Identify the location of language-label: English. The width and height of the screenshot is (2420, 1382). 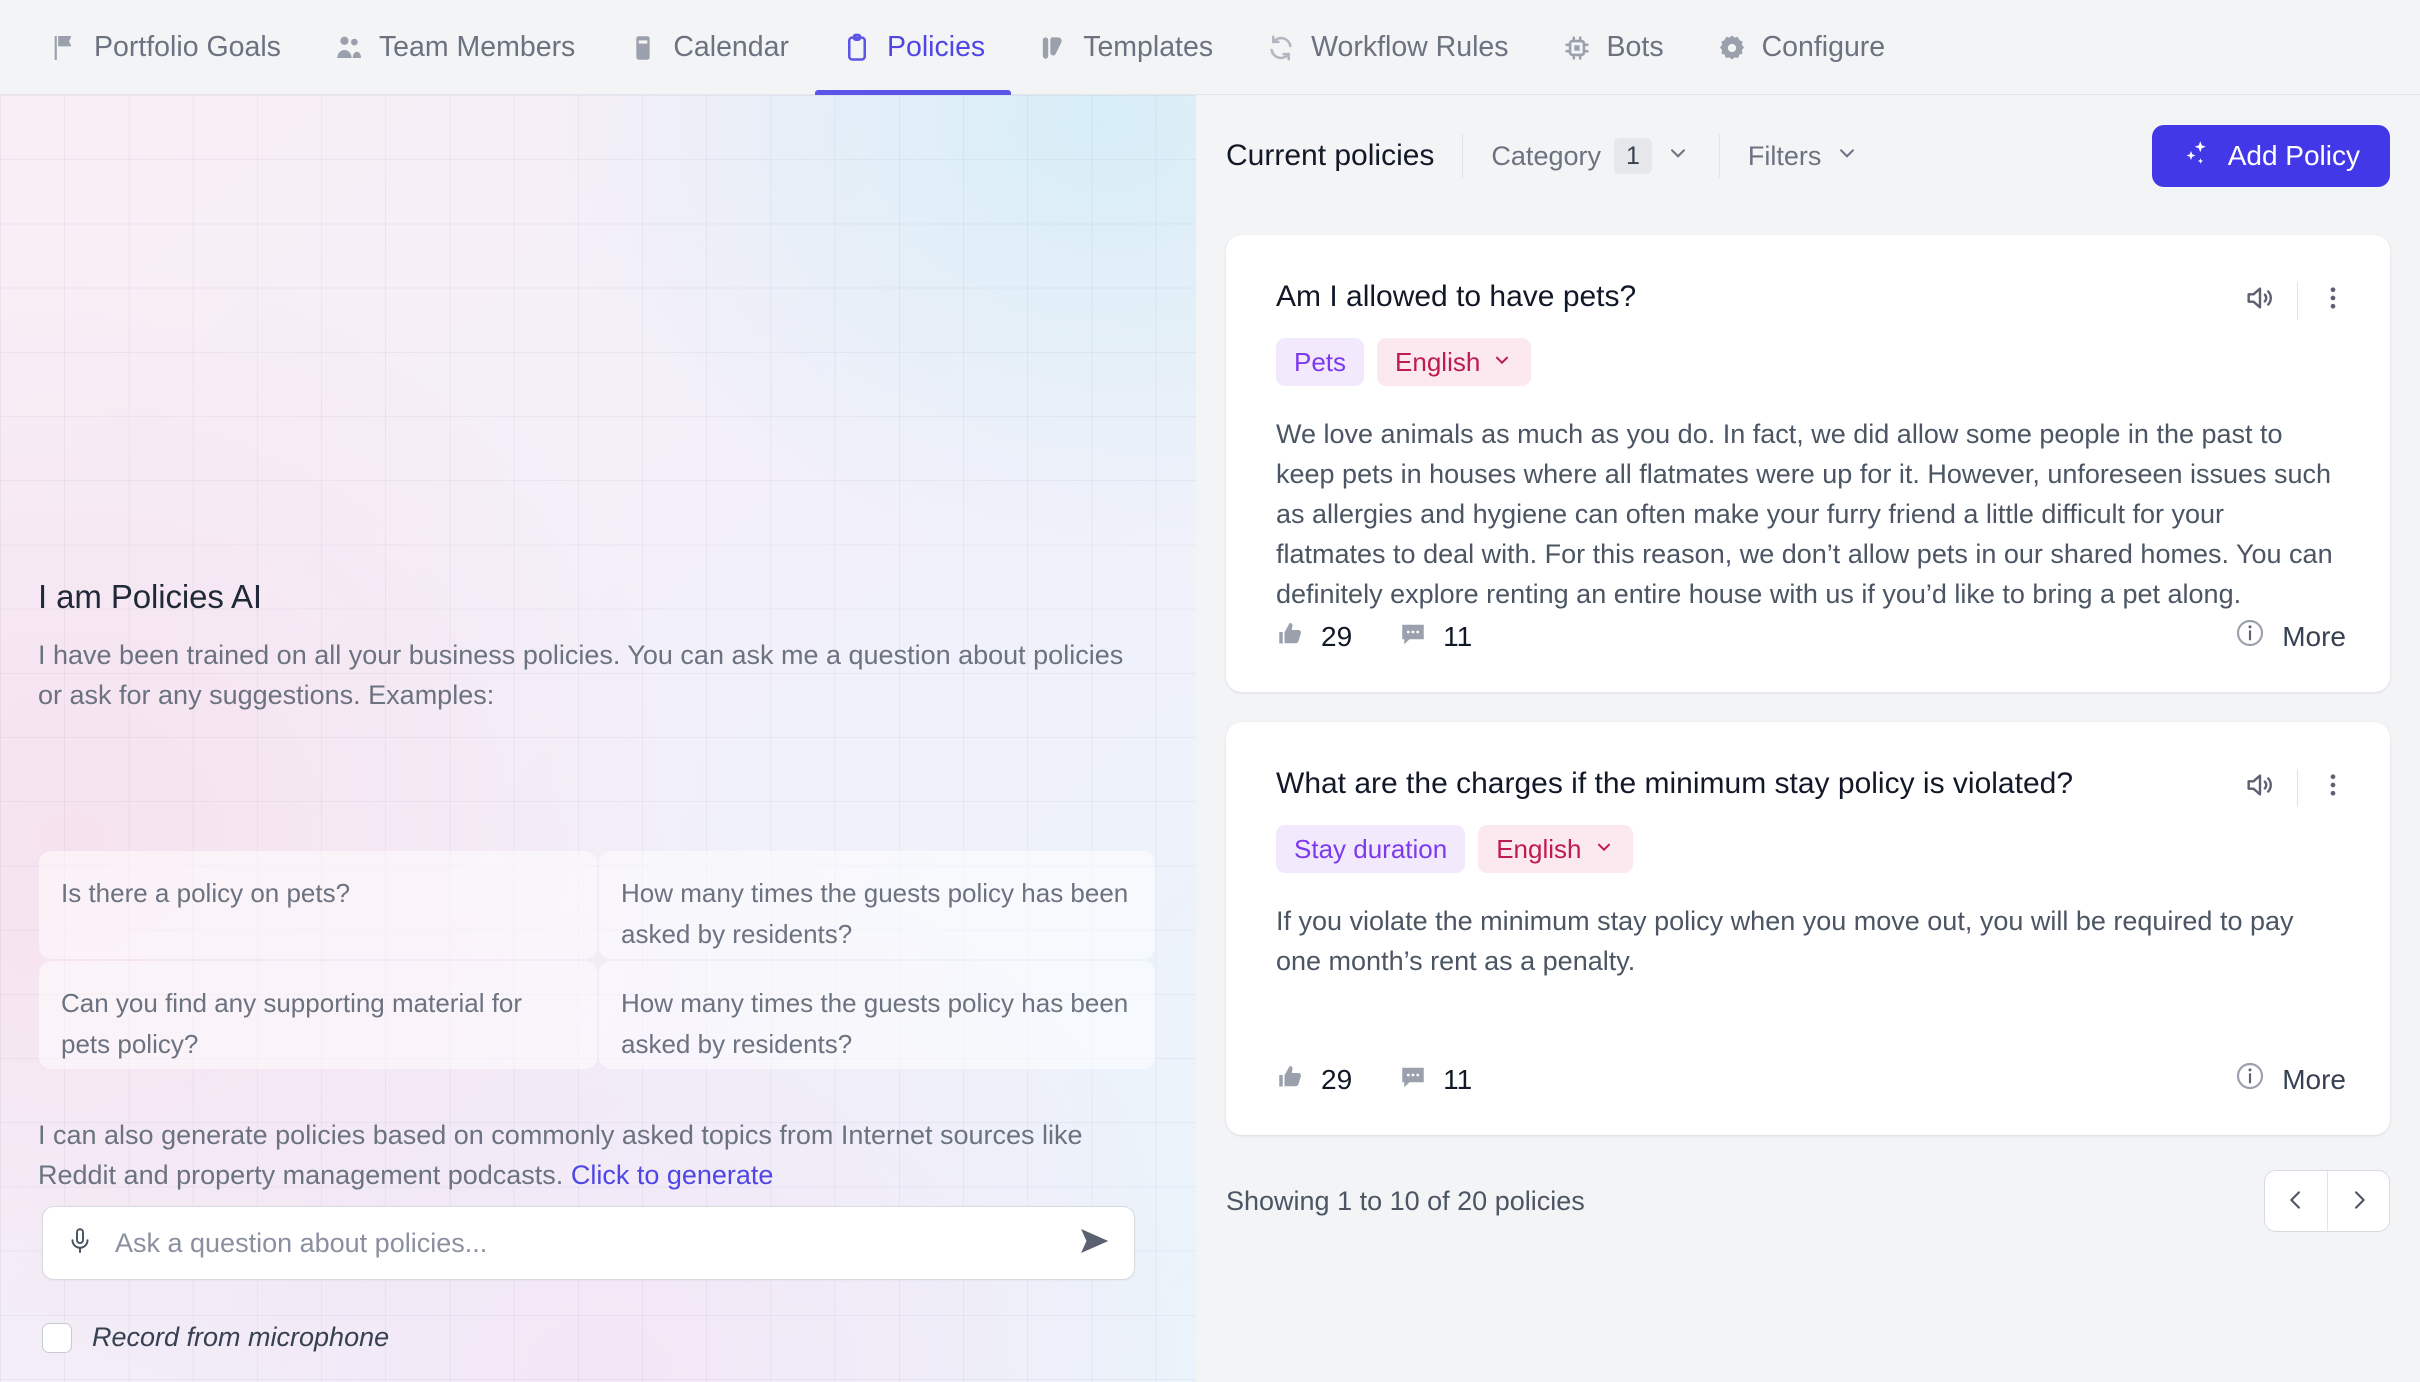
(1539, 849).